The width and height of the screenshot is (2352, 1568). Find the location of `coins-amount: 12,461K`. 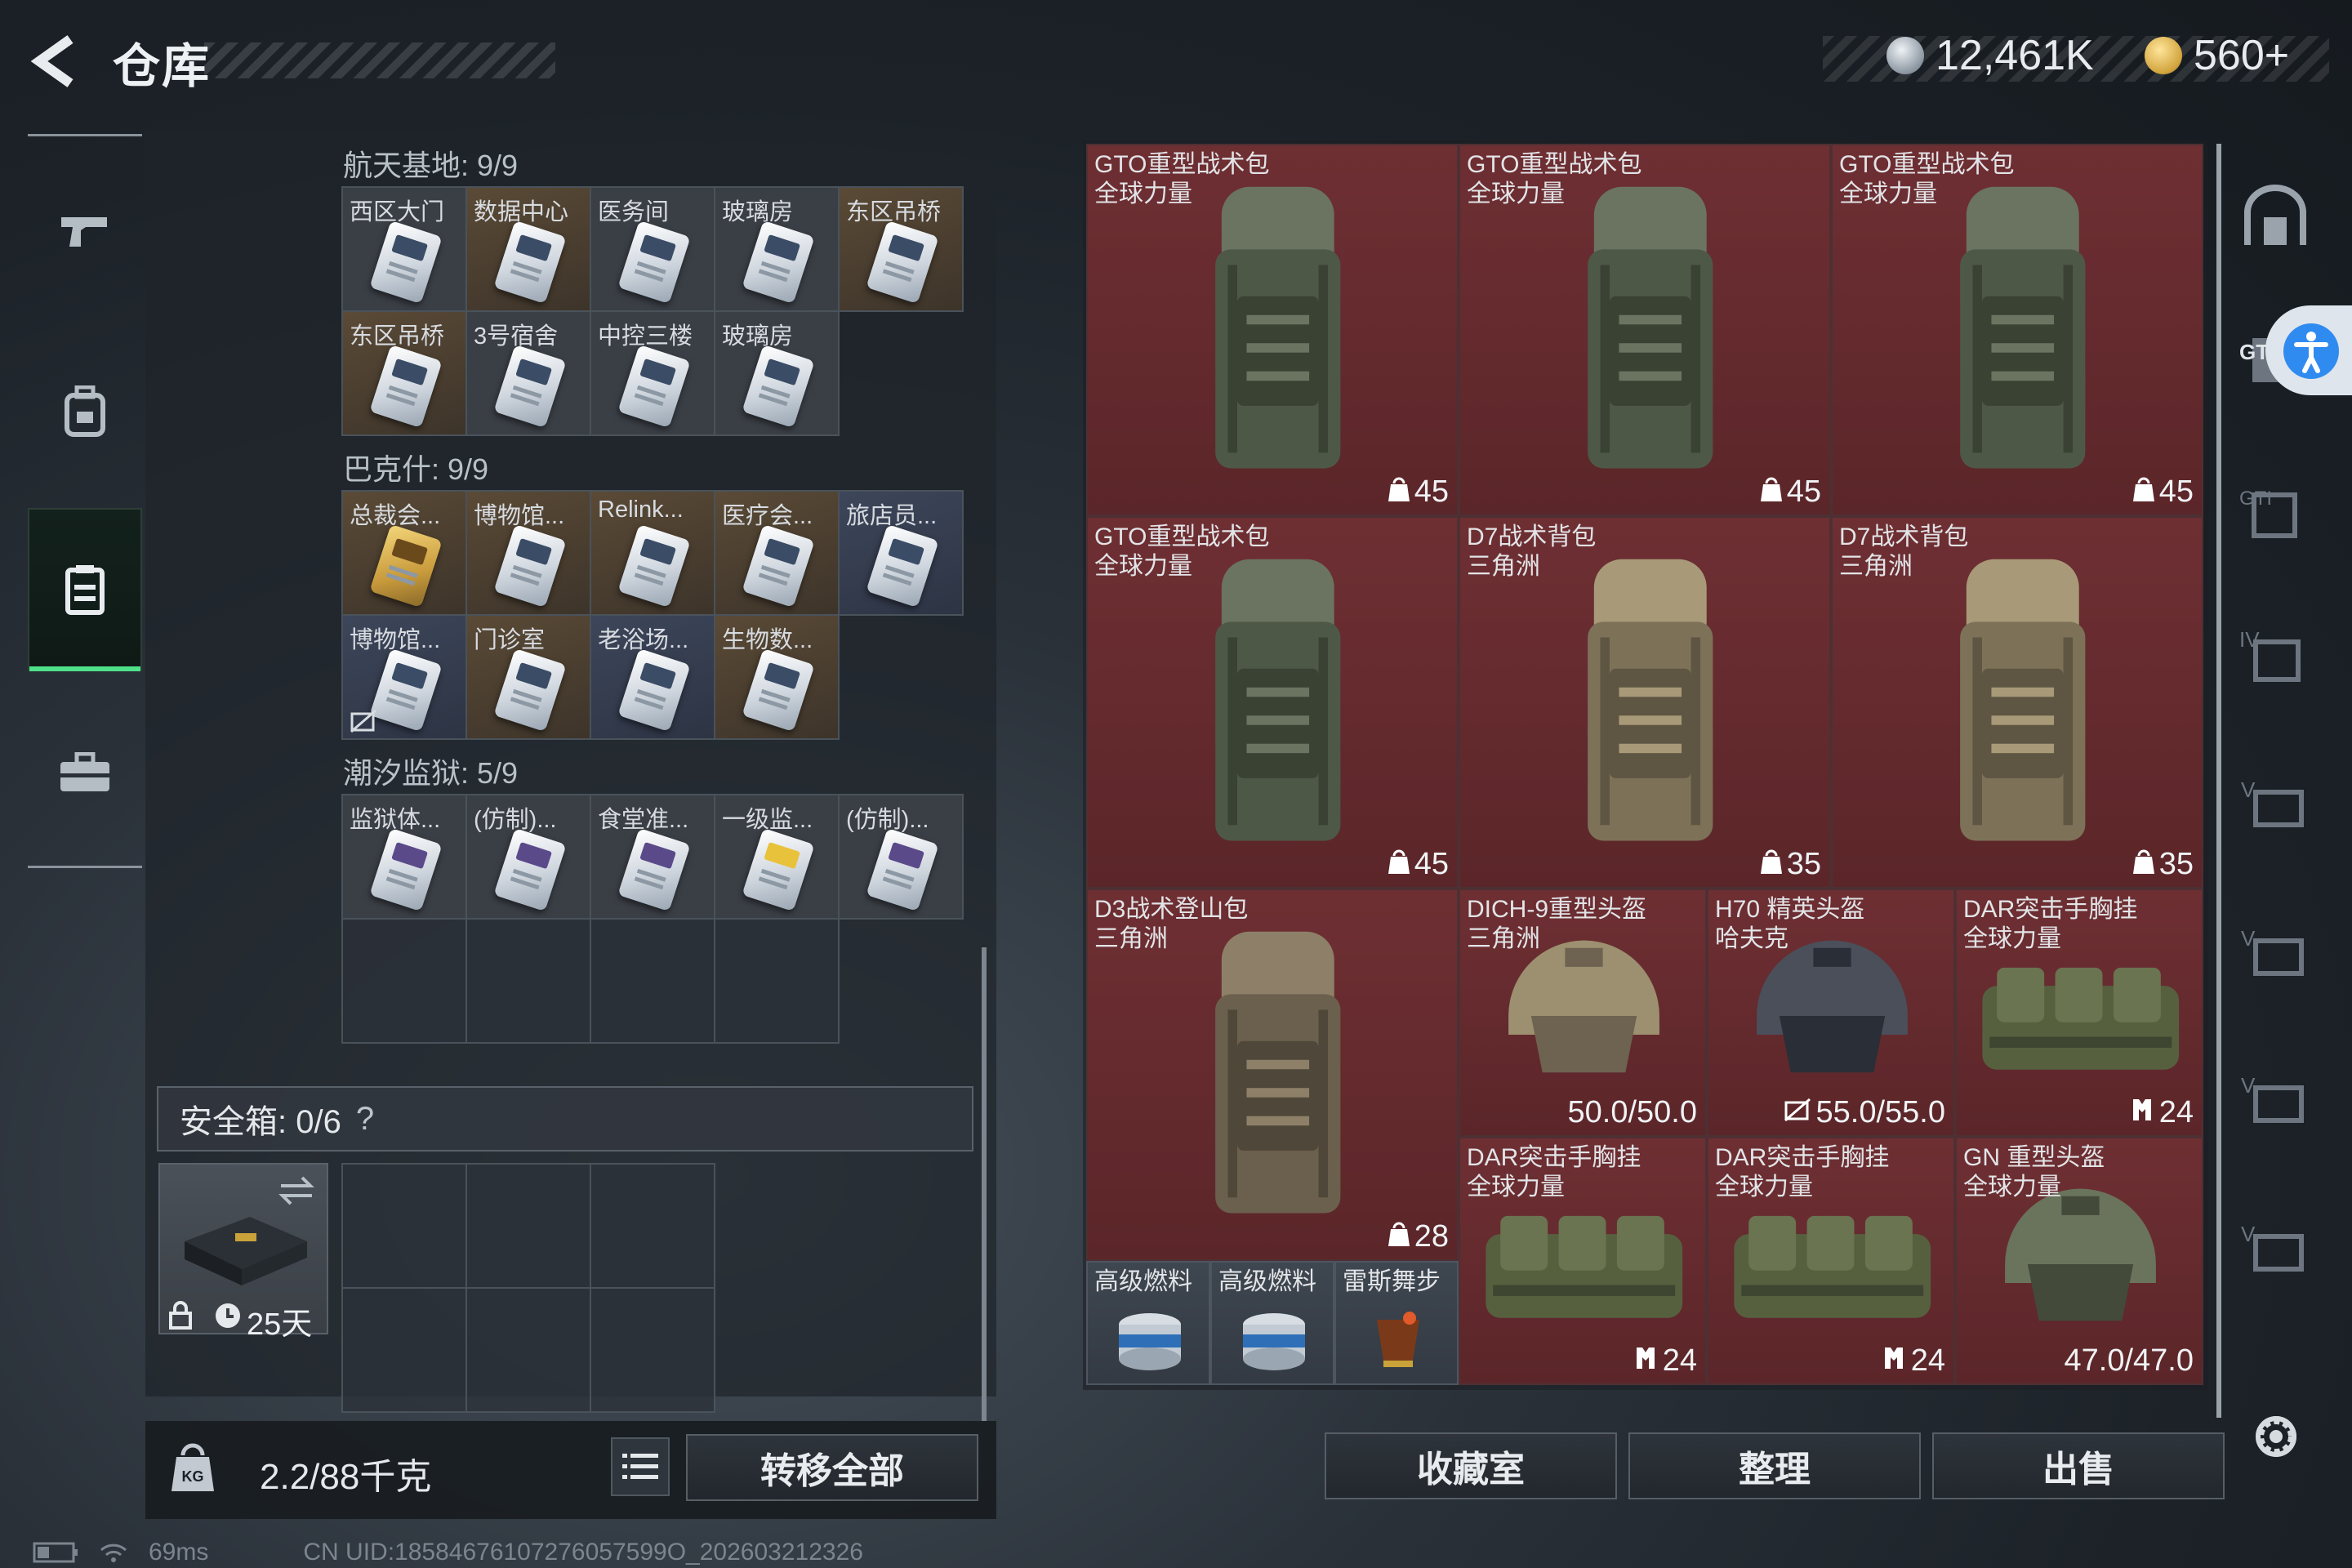

coins-amount: 12,461K is located at coordinates (2015, 55).